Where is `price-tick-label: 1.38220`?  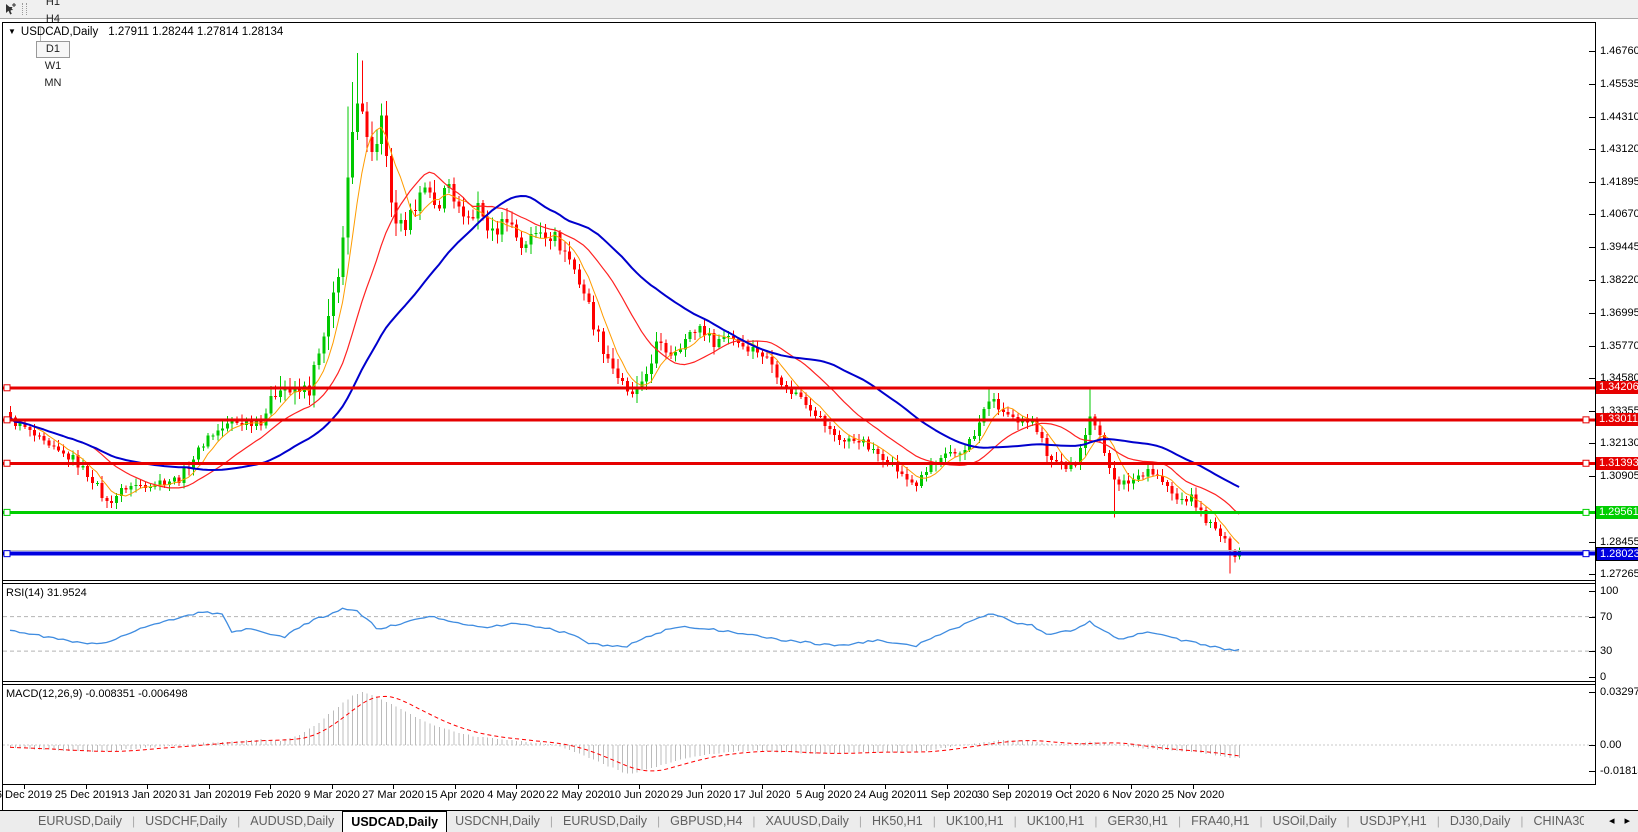
price-tick-label: 1.38220 is located at coordinates (1619, 280).